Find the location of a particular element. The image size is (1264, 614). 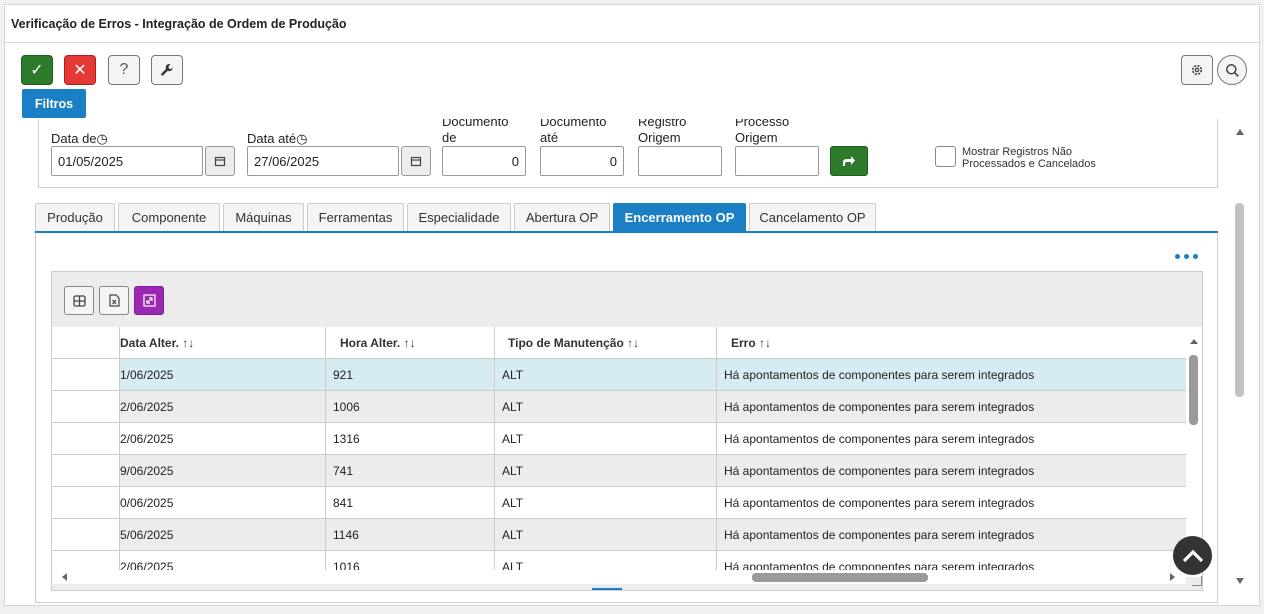

tab-producao: Produção is located at coordinates (75, 217).